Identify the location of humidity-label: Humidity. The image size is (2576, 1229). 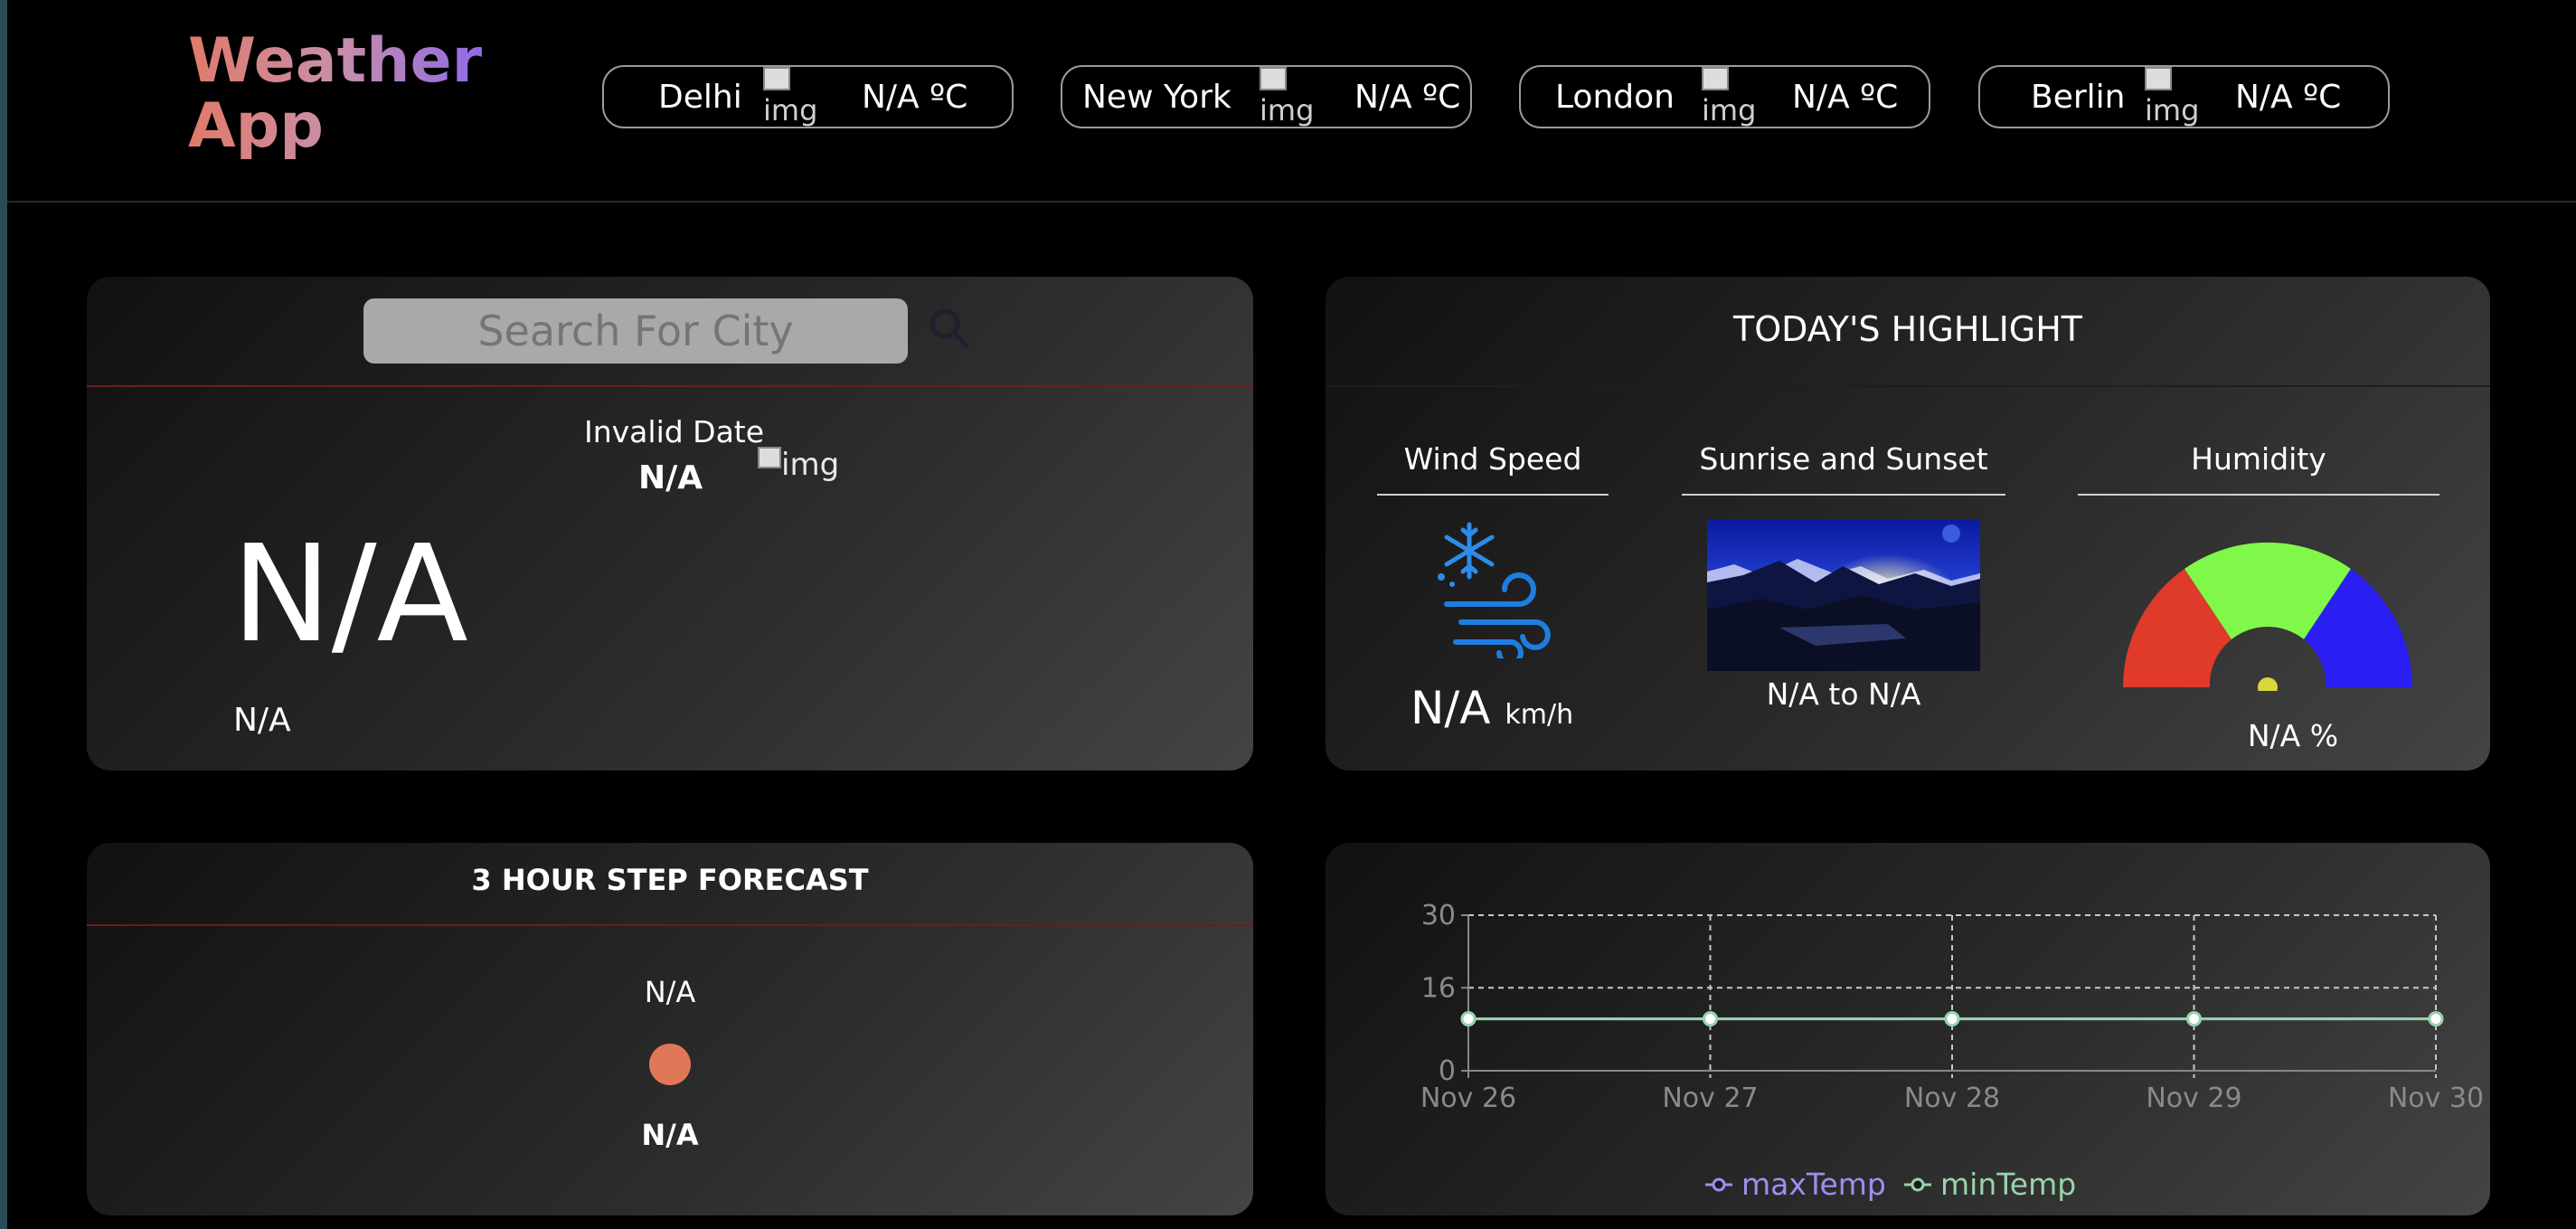
(2258, 459).